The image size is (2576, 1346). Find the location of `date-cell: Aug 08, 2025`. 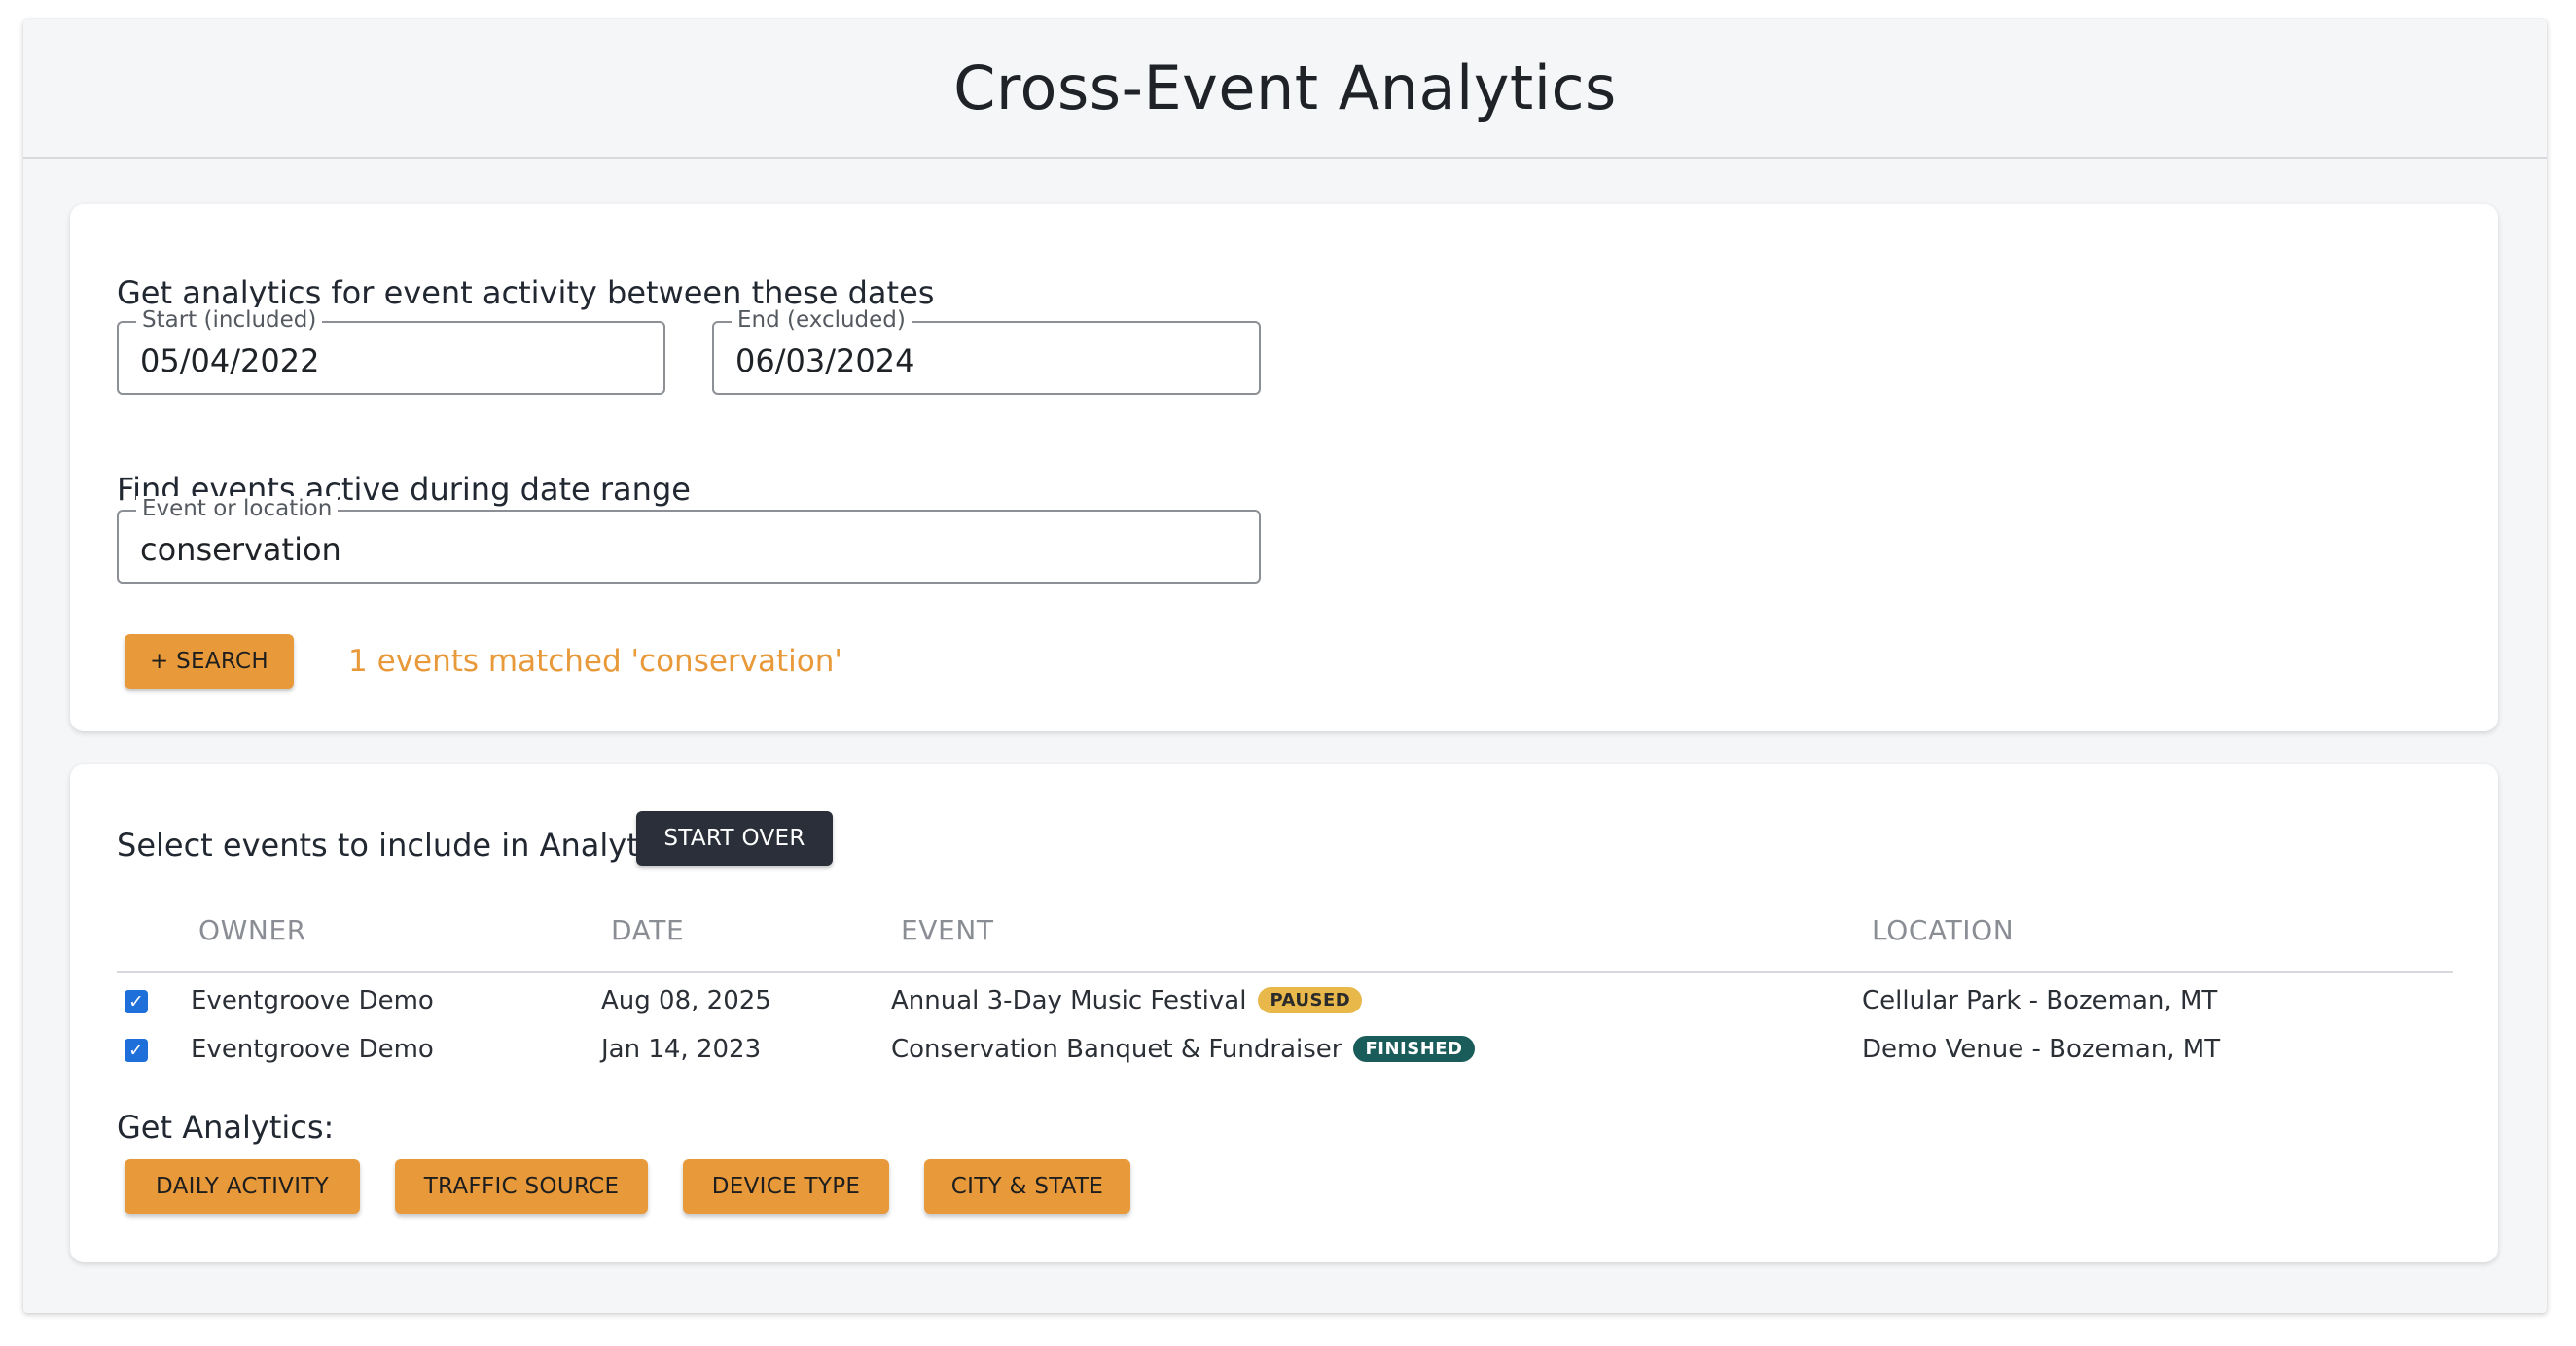

date-cell: Aug 08, 2025 is located at coordinates (686, 1000).